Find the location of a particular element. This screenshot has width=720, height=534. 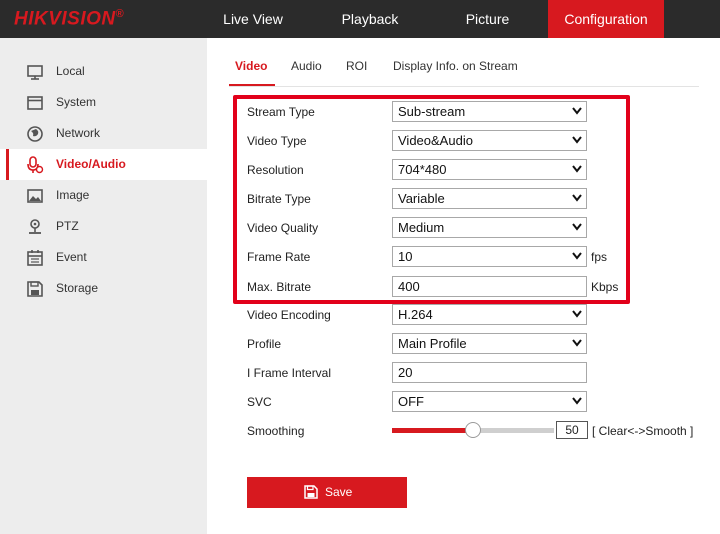

smoothing-slider-fill is located at coordinates (432, 430).